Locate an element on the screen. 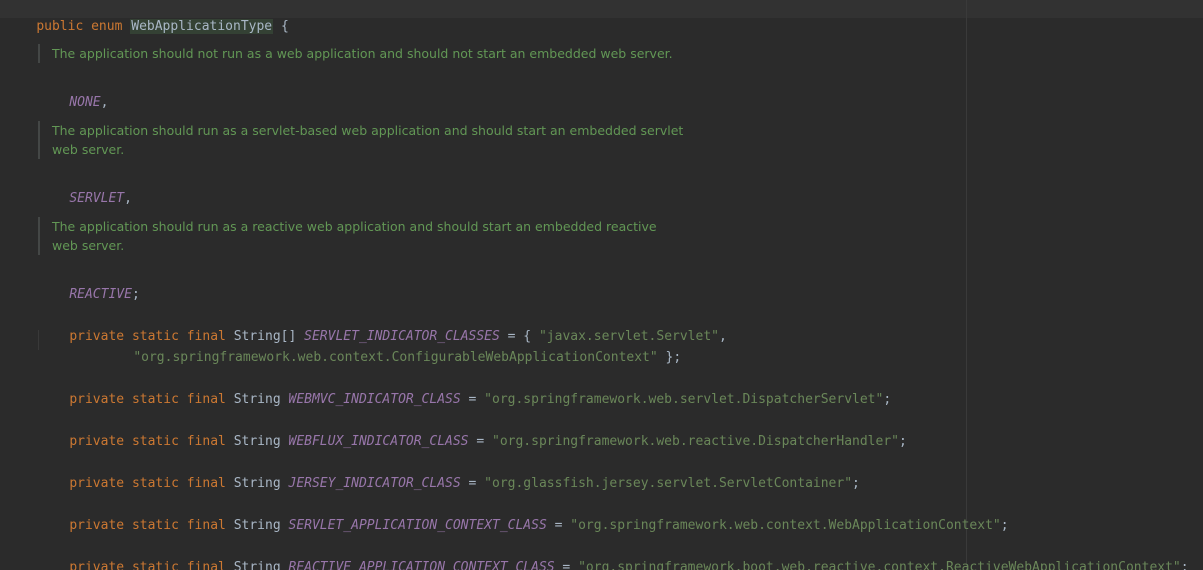 The image size is (1203, 570). enum-constant-line: SERVLET, is located at coordinates (85, 189).